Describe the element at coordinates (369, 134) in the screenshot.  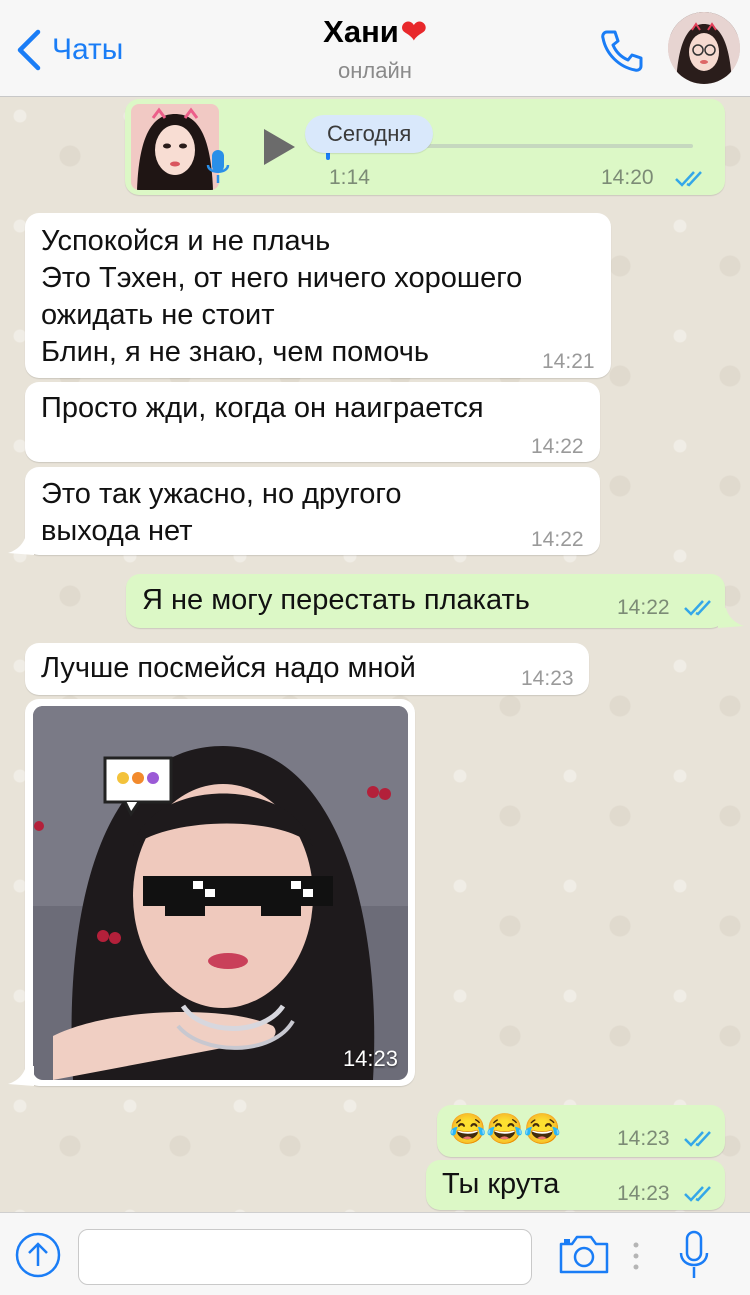
I see `date-chip: Сегодня` at that location.